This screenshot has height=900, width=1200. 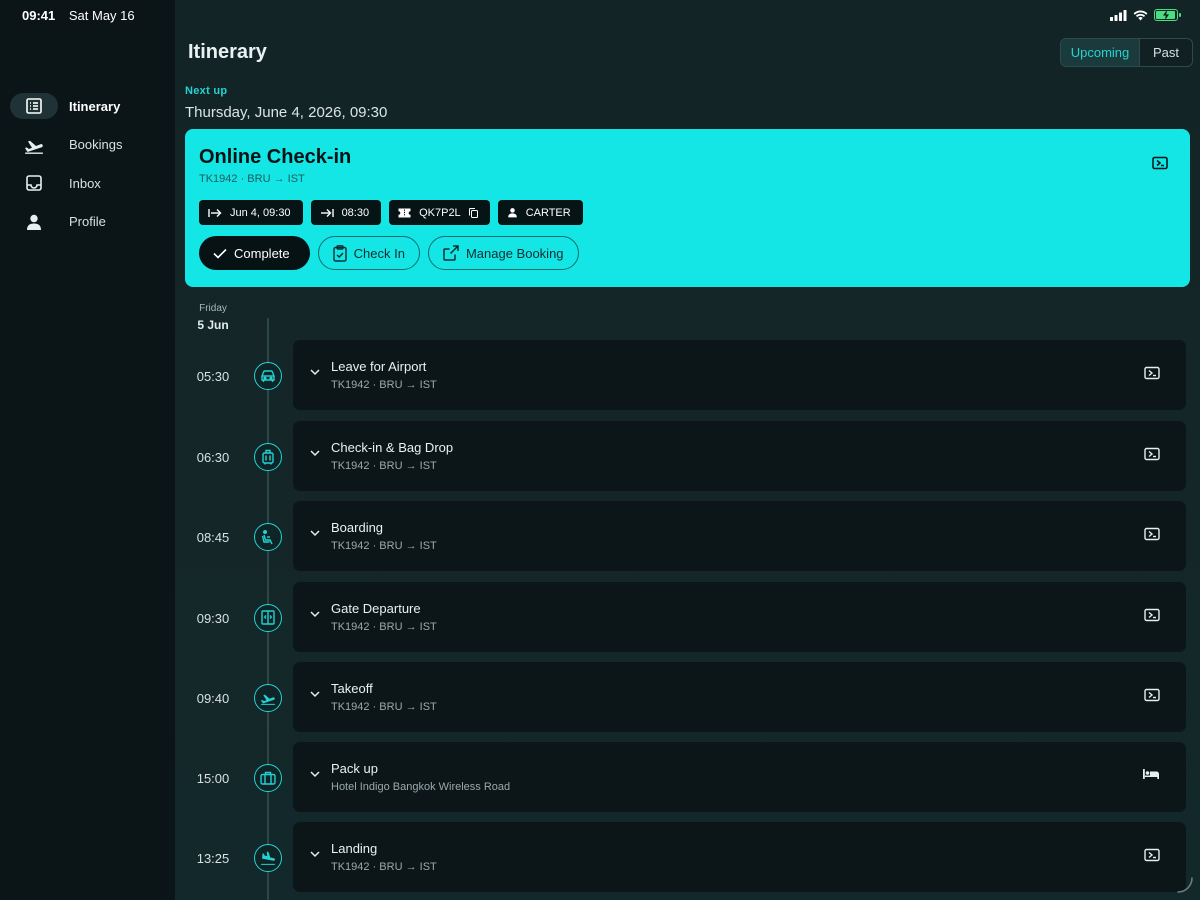 I want to click on event-title: Check-in & Bag Drop, so click(x=392, y=447).